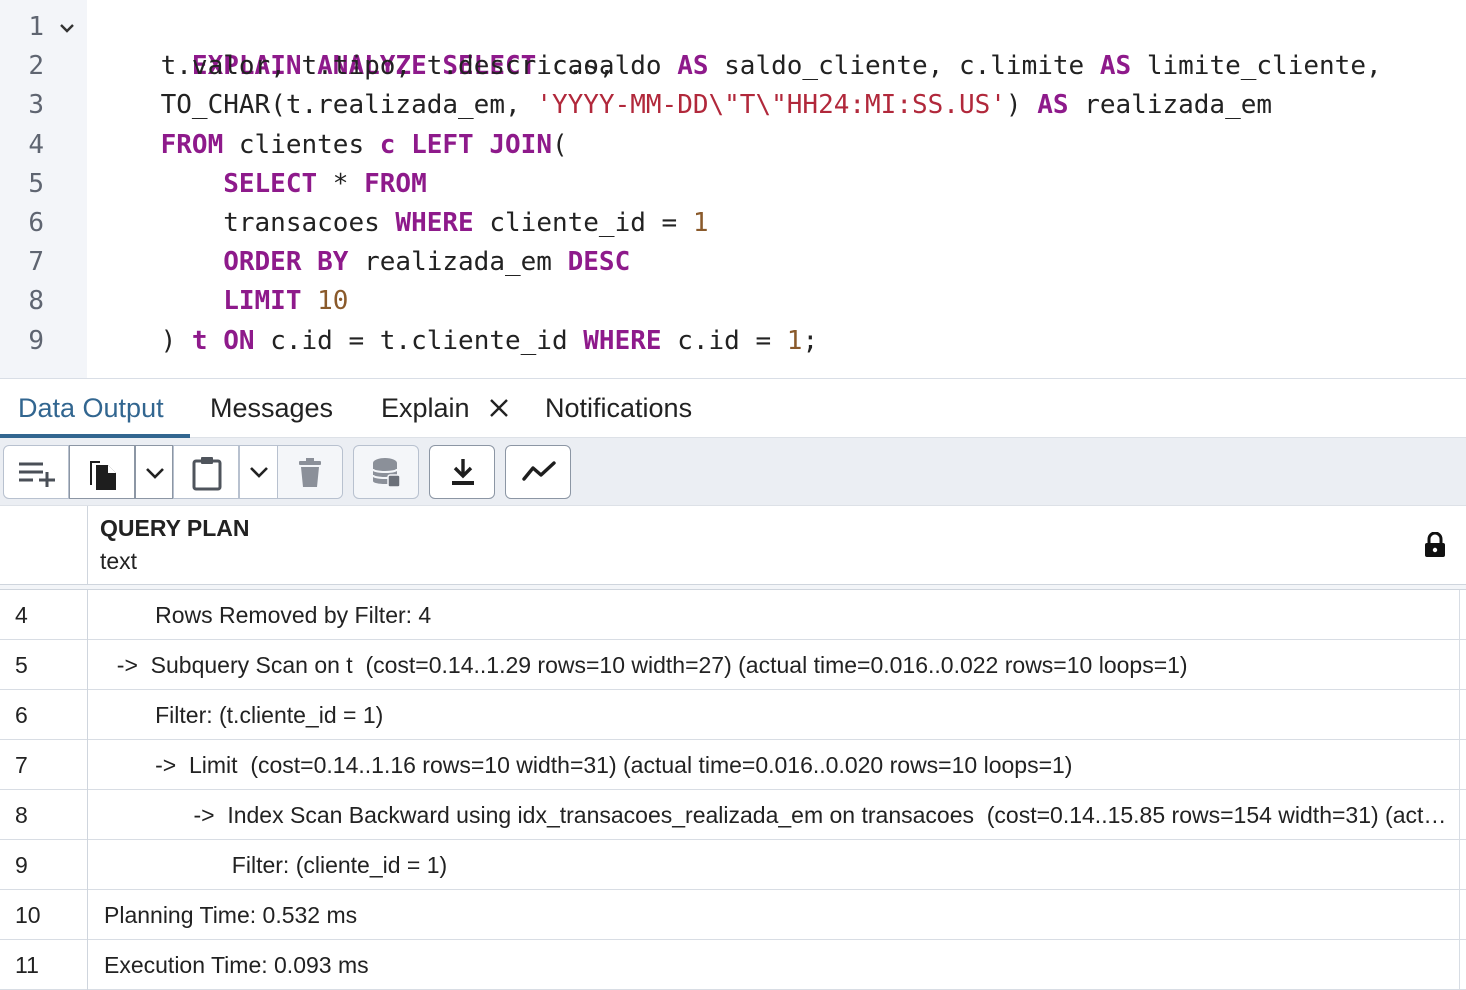 Image resolution: width=1466 pixels, height=990 pixels. I want to click on code-text: SELECT * FROM, so click(262, 184).